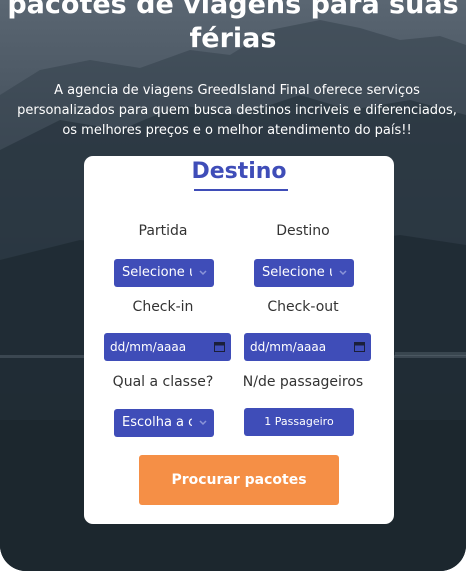 This screenshot has height=573, width=466. I want to click on hero-title: pacotes de viagens para suas férias, so click(233, 28).